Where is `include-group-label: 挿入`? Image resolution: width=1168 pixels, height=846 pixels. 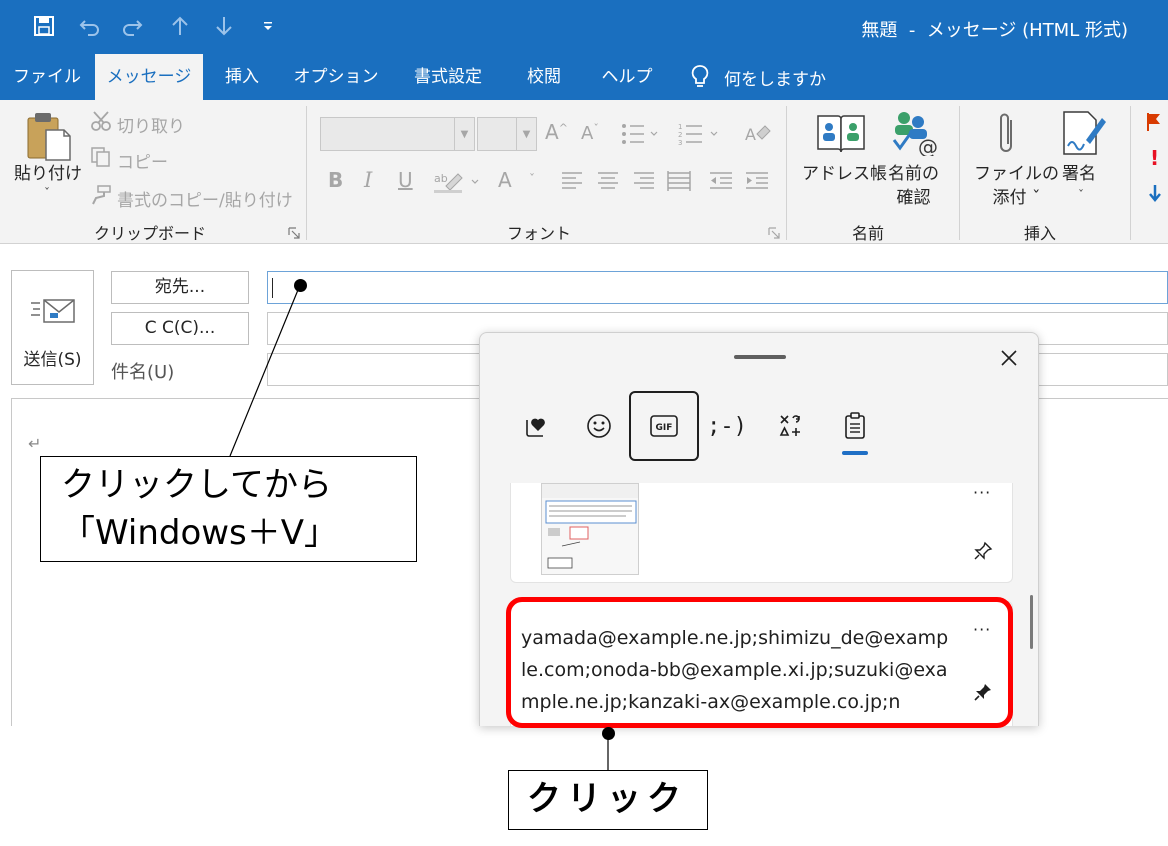 include-group-label: 挿入 is located at coordinates (1040, 233).